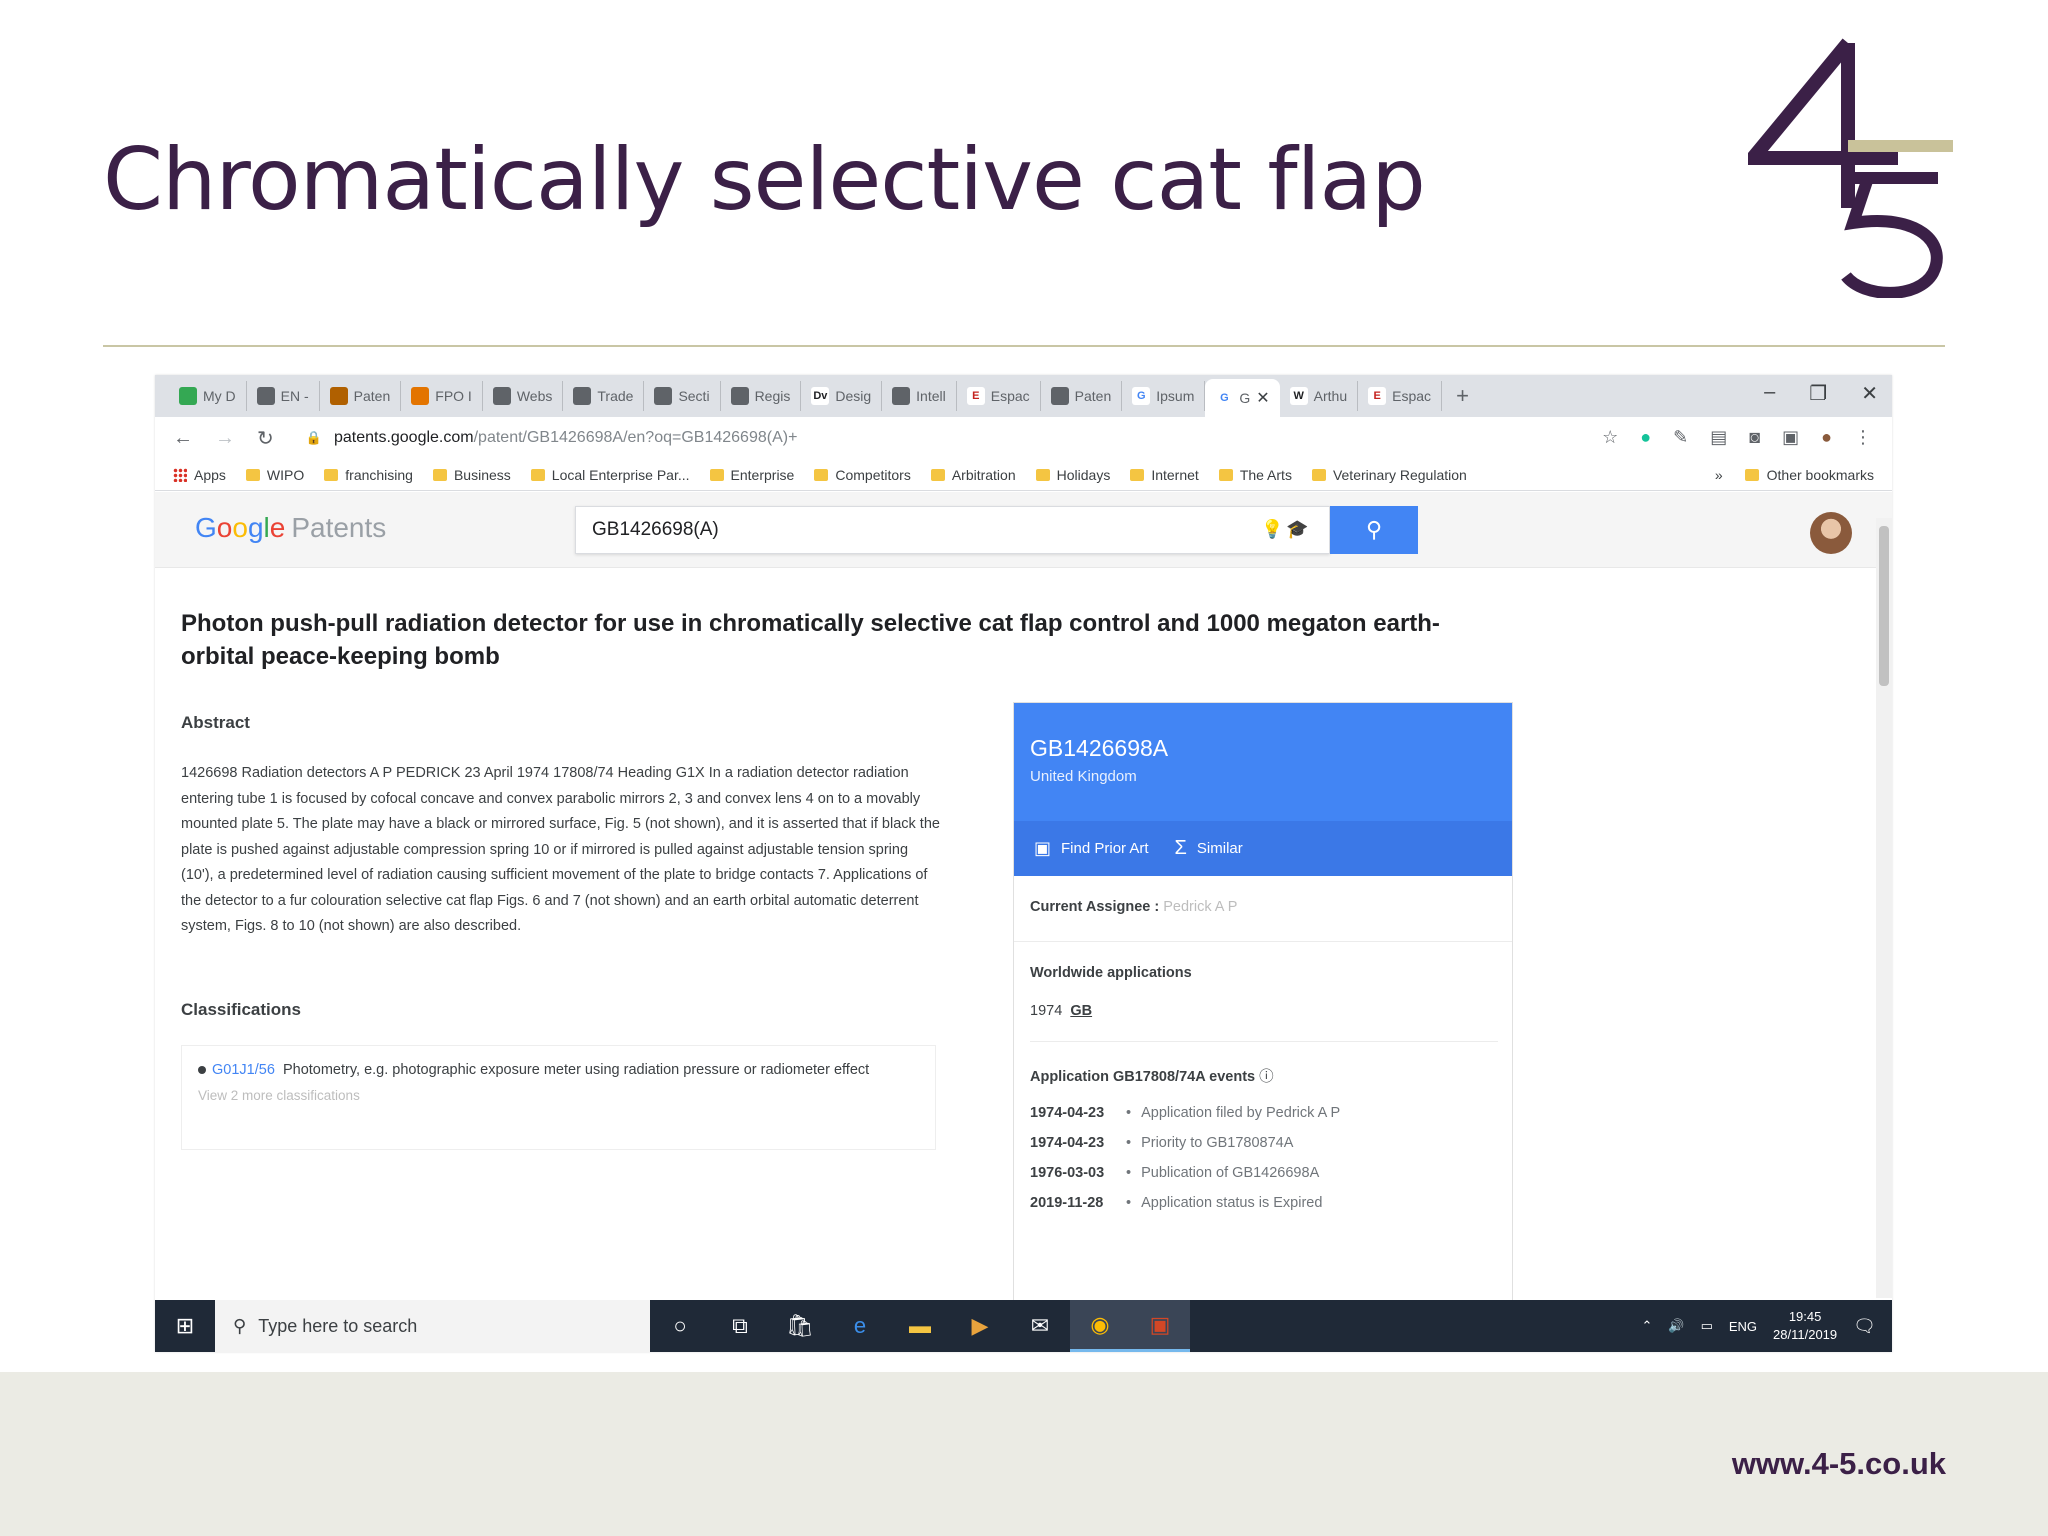 The image size is (2048, 1536). Describe the element at coordinates (1818, 393) in the screenshot. I see `restore-icon: ❐` at that location.